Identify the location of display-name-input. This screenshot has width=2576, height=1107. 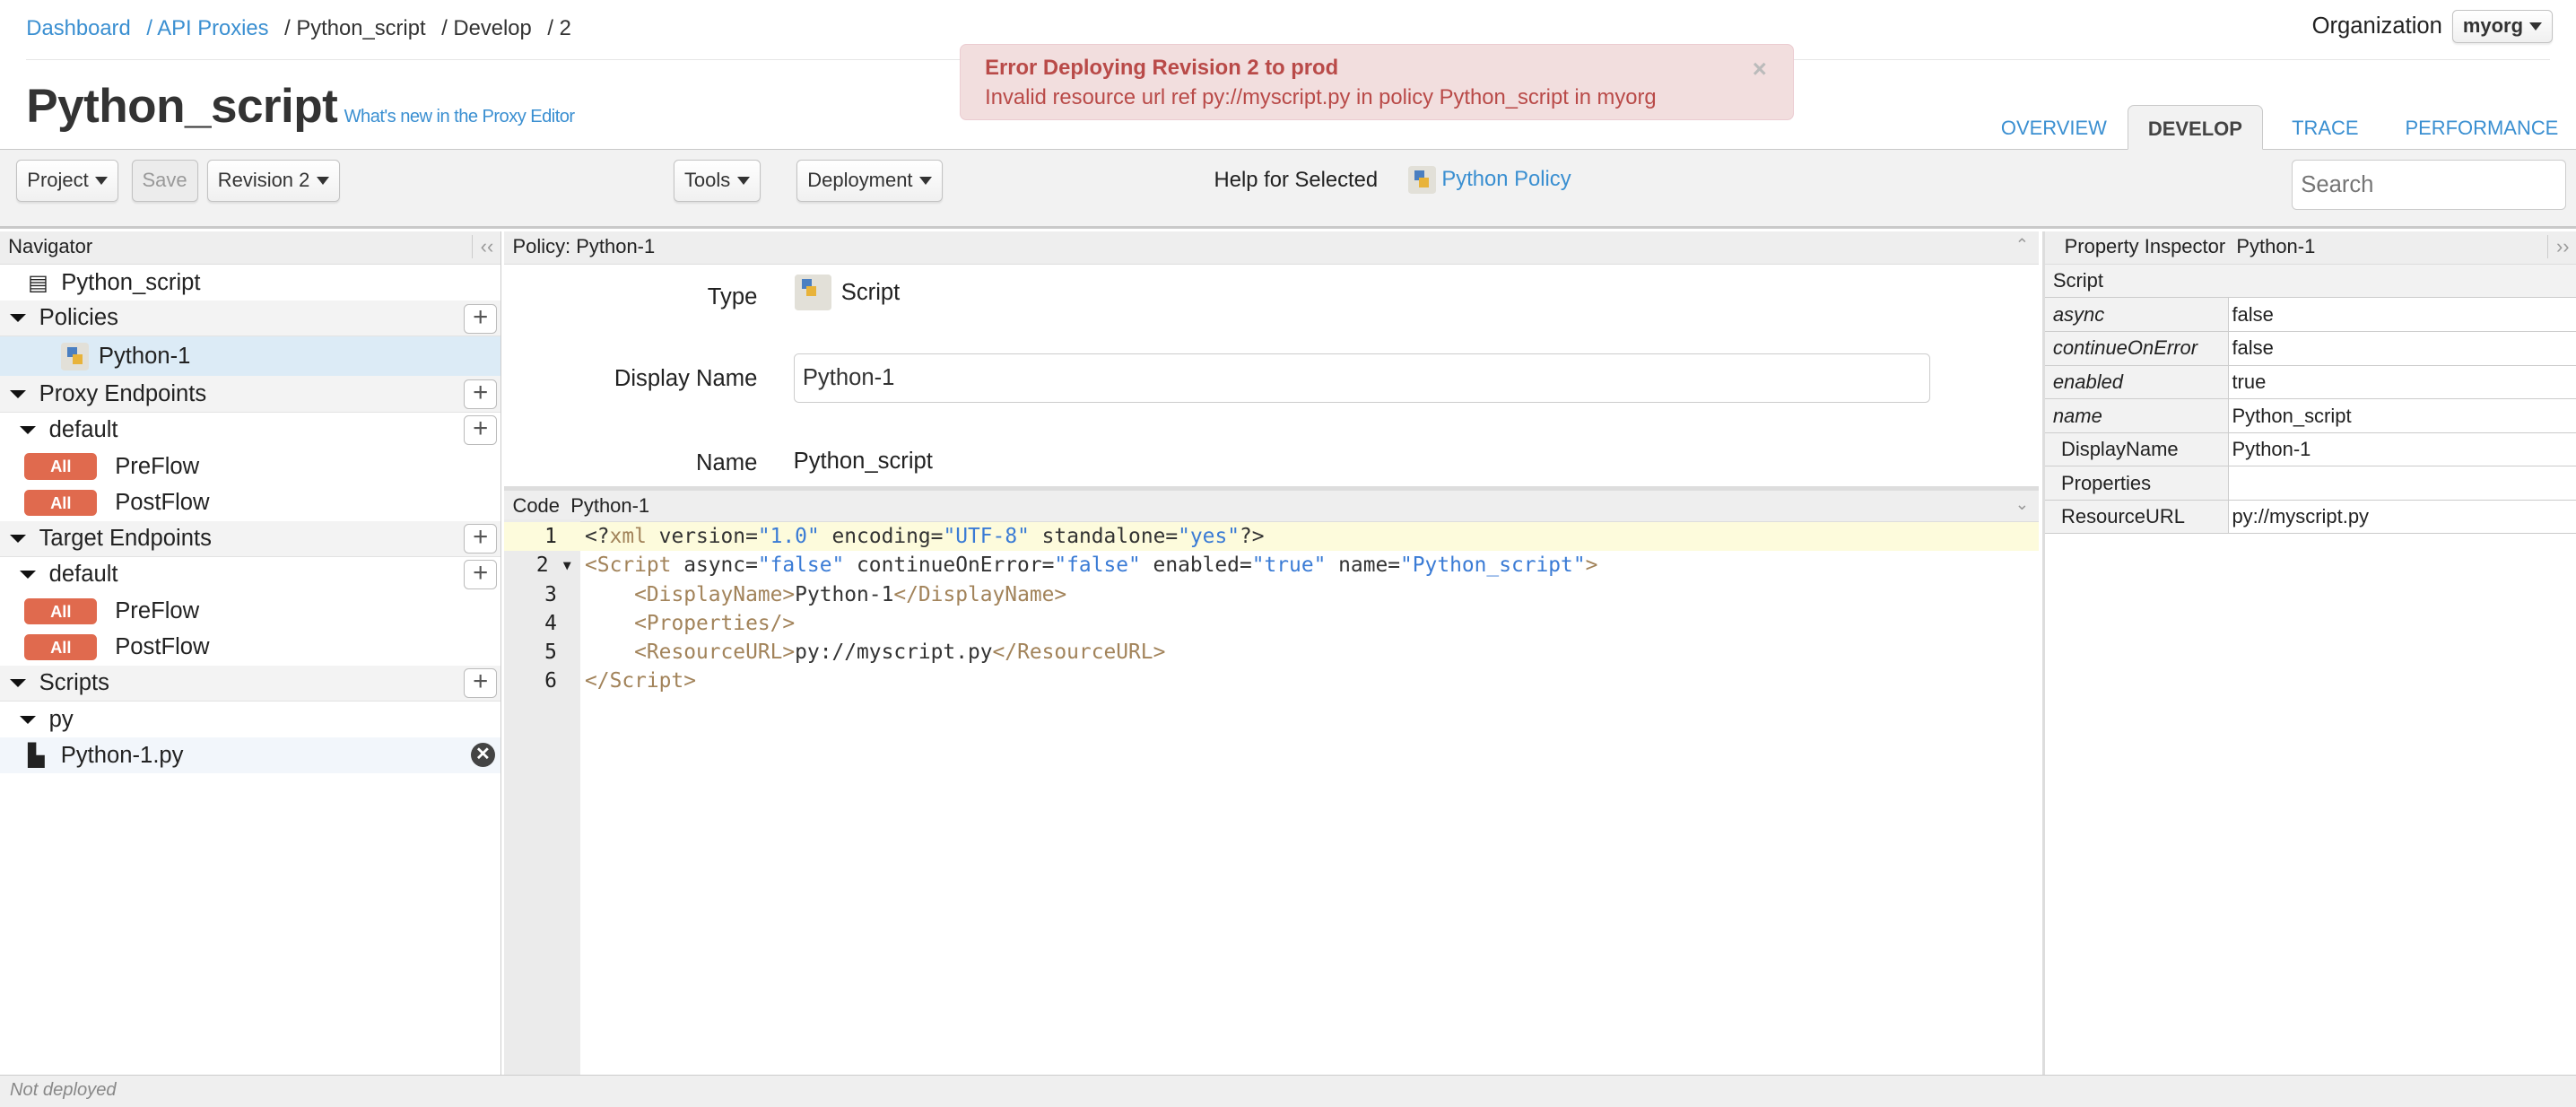
(1362, 378).